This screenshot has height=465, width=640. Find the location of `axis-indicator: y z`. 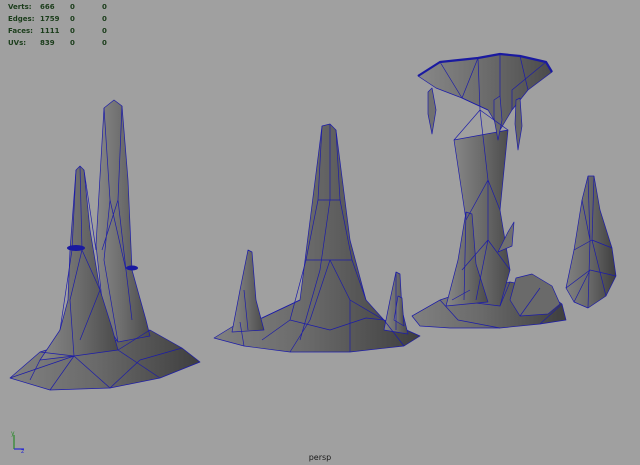

axis-indicator: y z is located at coordinates (17, 442).